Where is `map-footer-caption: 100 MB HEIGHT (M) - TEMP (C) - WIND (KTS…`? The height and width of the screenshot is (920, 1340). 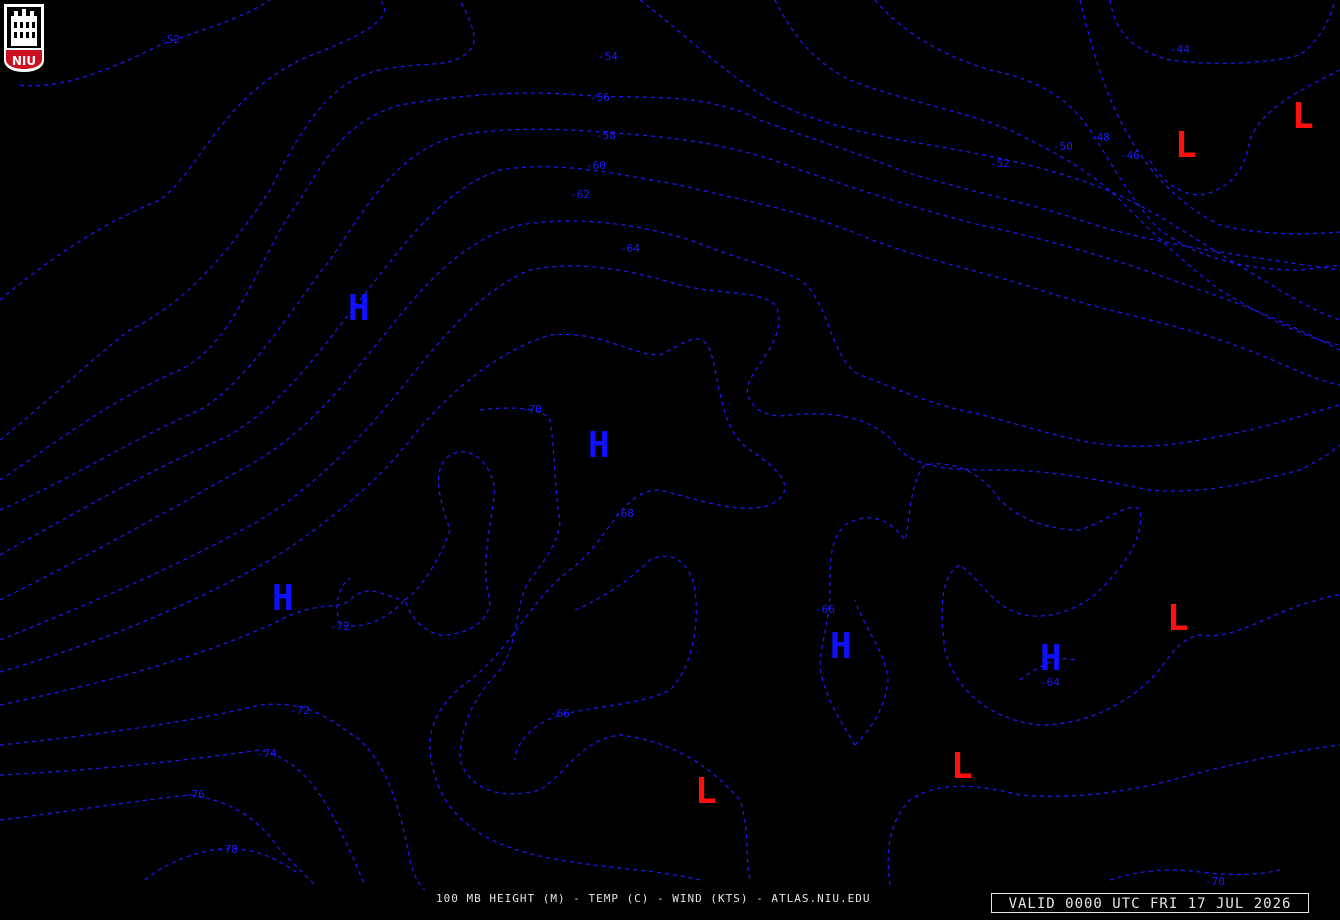
map-footer-caption: 100 MB HEIGHT (M) - TEMP (C) - WIND (KTS… is located at coordinates (653, 898).